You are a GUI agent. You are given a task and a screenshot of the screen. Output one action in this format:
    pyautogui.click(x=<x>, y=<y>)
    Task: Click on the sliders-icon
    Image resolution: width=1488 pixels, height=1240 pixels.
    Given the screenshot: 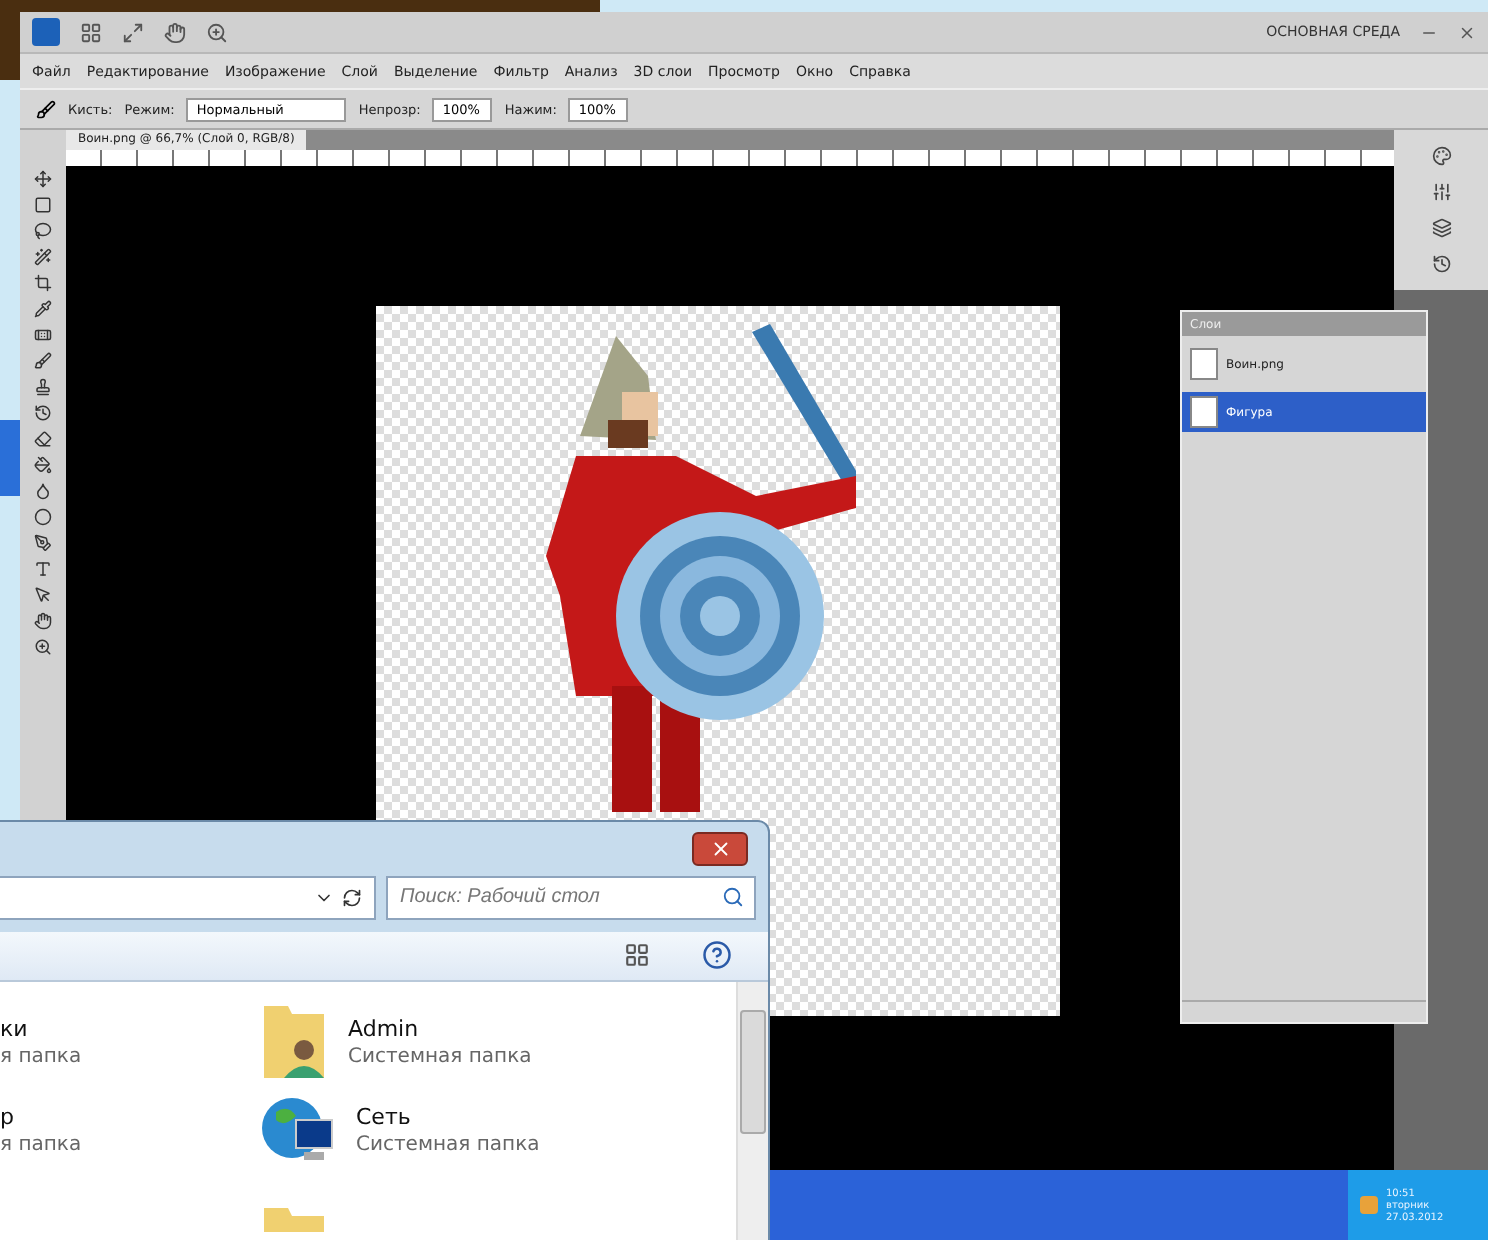 What is the action you would take?
    pyautogui.click(x=1441, y=192)
    